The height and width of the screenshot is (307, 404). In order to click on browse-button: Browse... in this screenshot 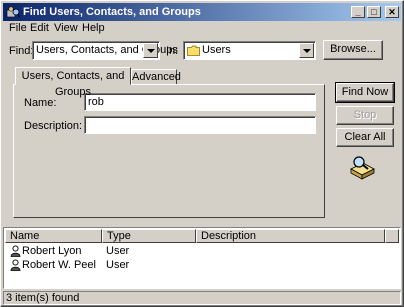, I will do `click(353, 50)`.